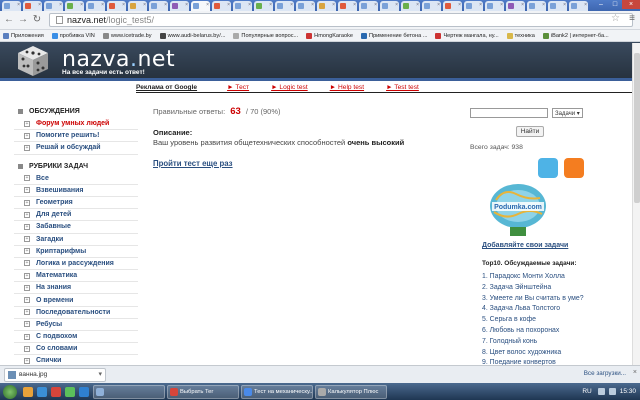  Describe the element at coordinates (289, 87) in the screenshot. I see `topnav-link-logic-test: ► Logic test` at that location.